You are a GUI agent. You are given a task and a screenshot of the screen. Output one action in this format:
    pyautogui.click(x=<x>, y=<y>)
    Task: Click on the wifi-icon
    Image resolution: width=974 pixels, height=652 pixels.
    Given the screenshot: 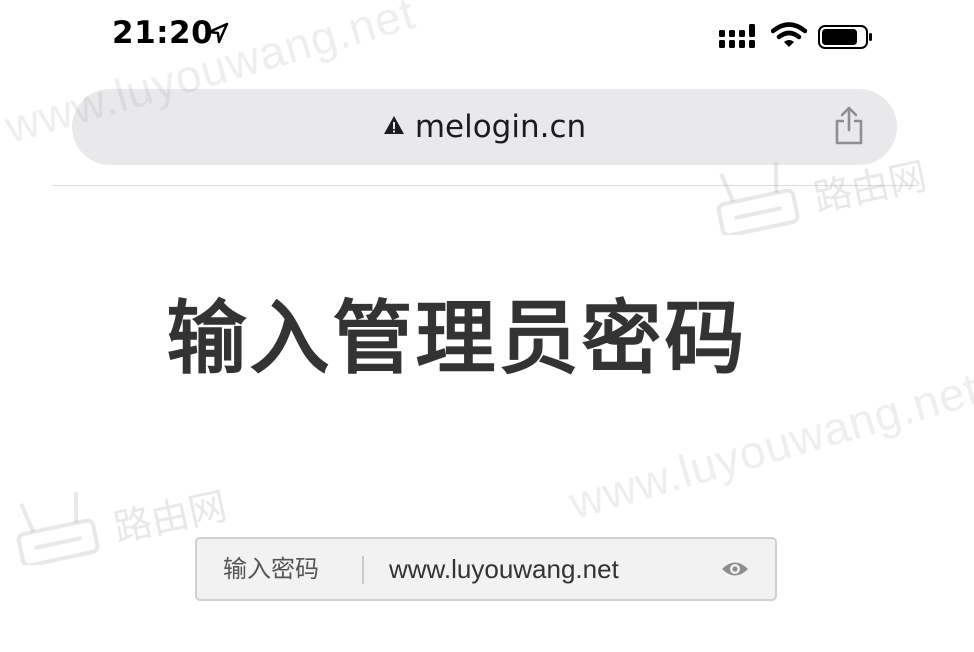 What is the action you would take?
    pyautogui.click(x=789, y=37)
    